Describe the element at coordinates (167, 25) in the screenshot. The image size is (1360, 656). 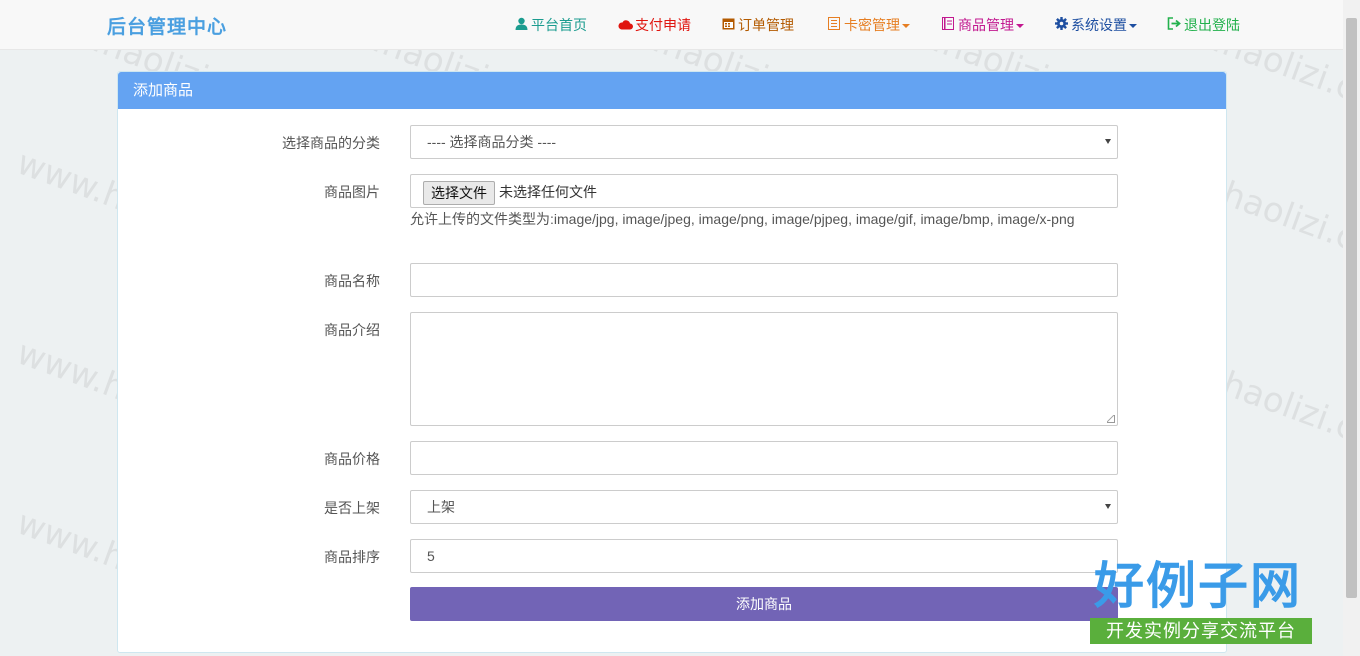
I see `brand-title: 后台管理中心` at that location.